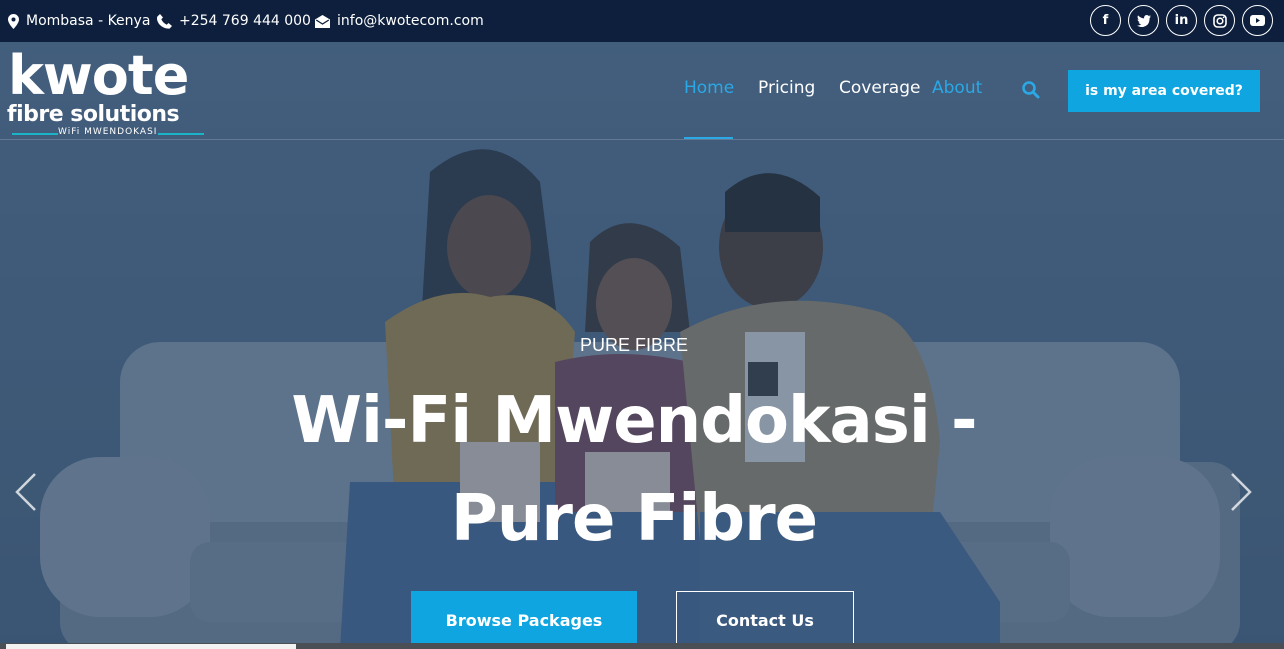  What do you see at coordinates (1257, 20) in the screenshot?
I see `youtube-icon` at bounding box center [1257, 20].